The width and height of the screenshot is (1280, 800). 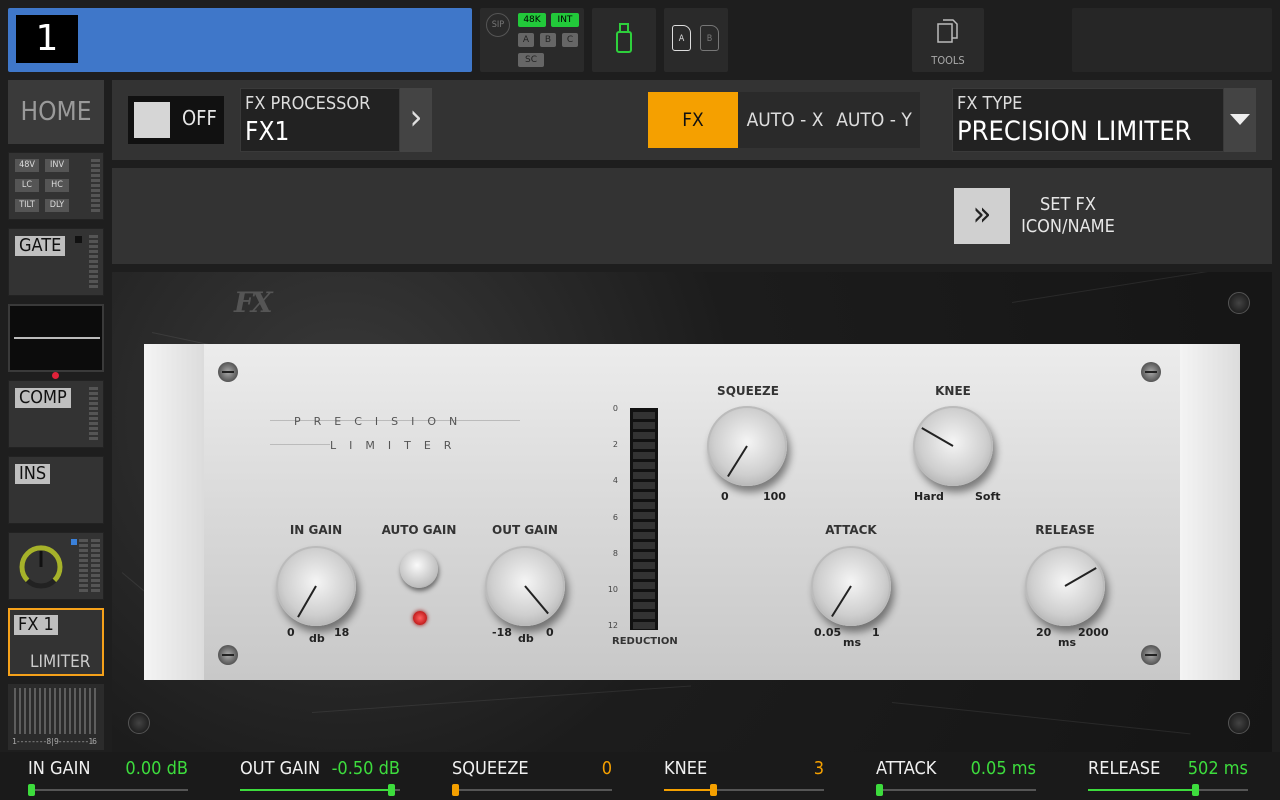 I want to click on out-gain-knob, so click(x=525, y=586).